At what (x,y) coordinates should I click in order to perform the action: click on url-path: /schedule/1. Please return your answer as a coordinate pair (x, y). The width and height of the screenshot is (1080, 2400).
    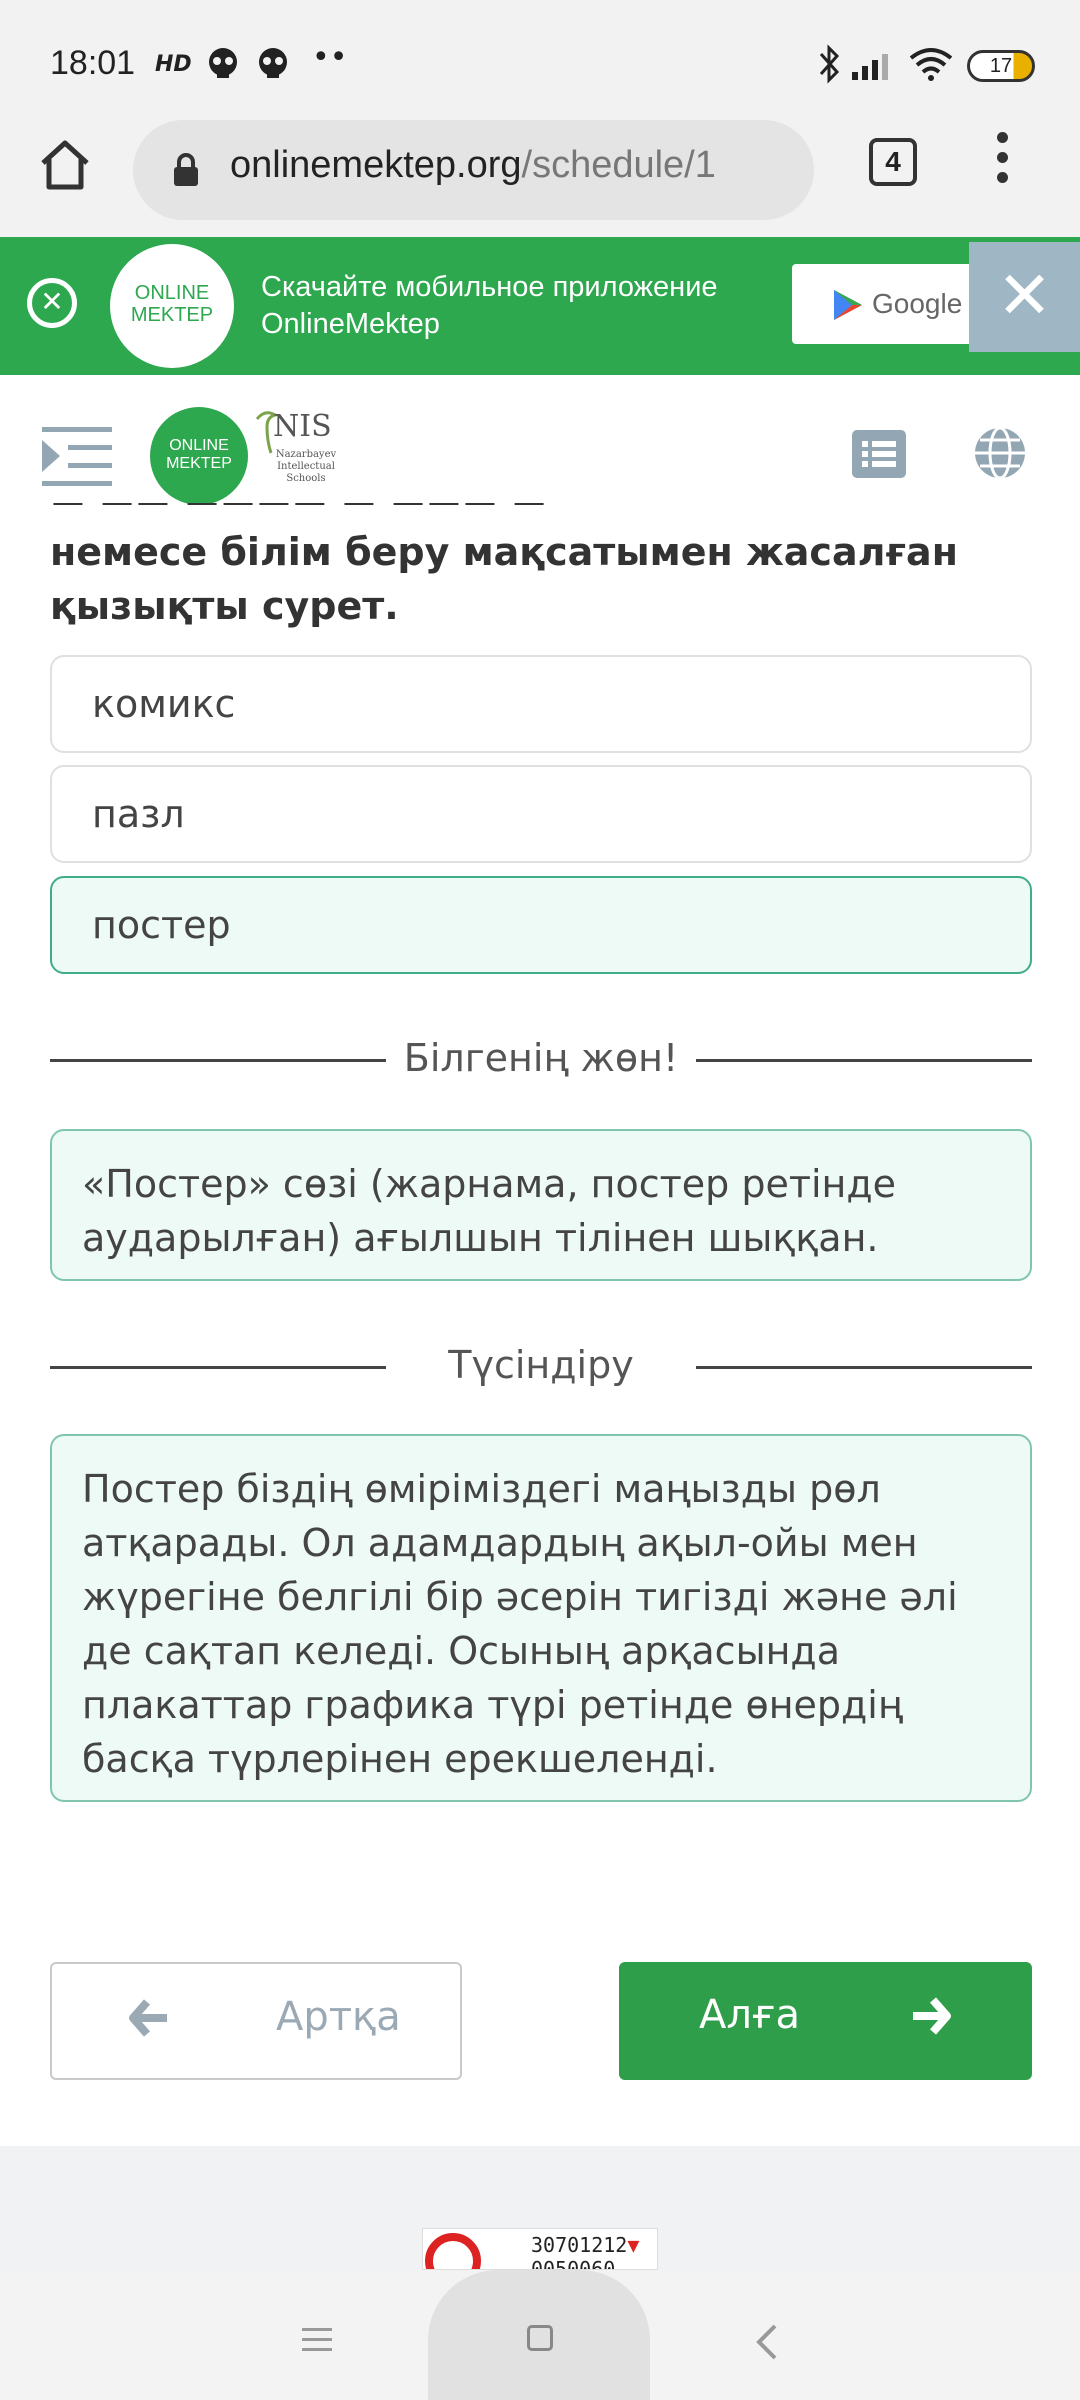
    Looking at the image, I should click on (618, 165).